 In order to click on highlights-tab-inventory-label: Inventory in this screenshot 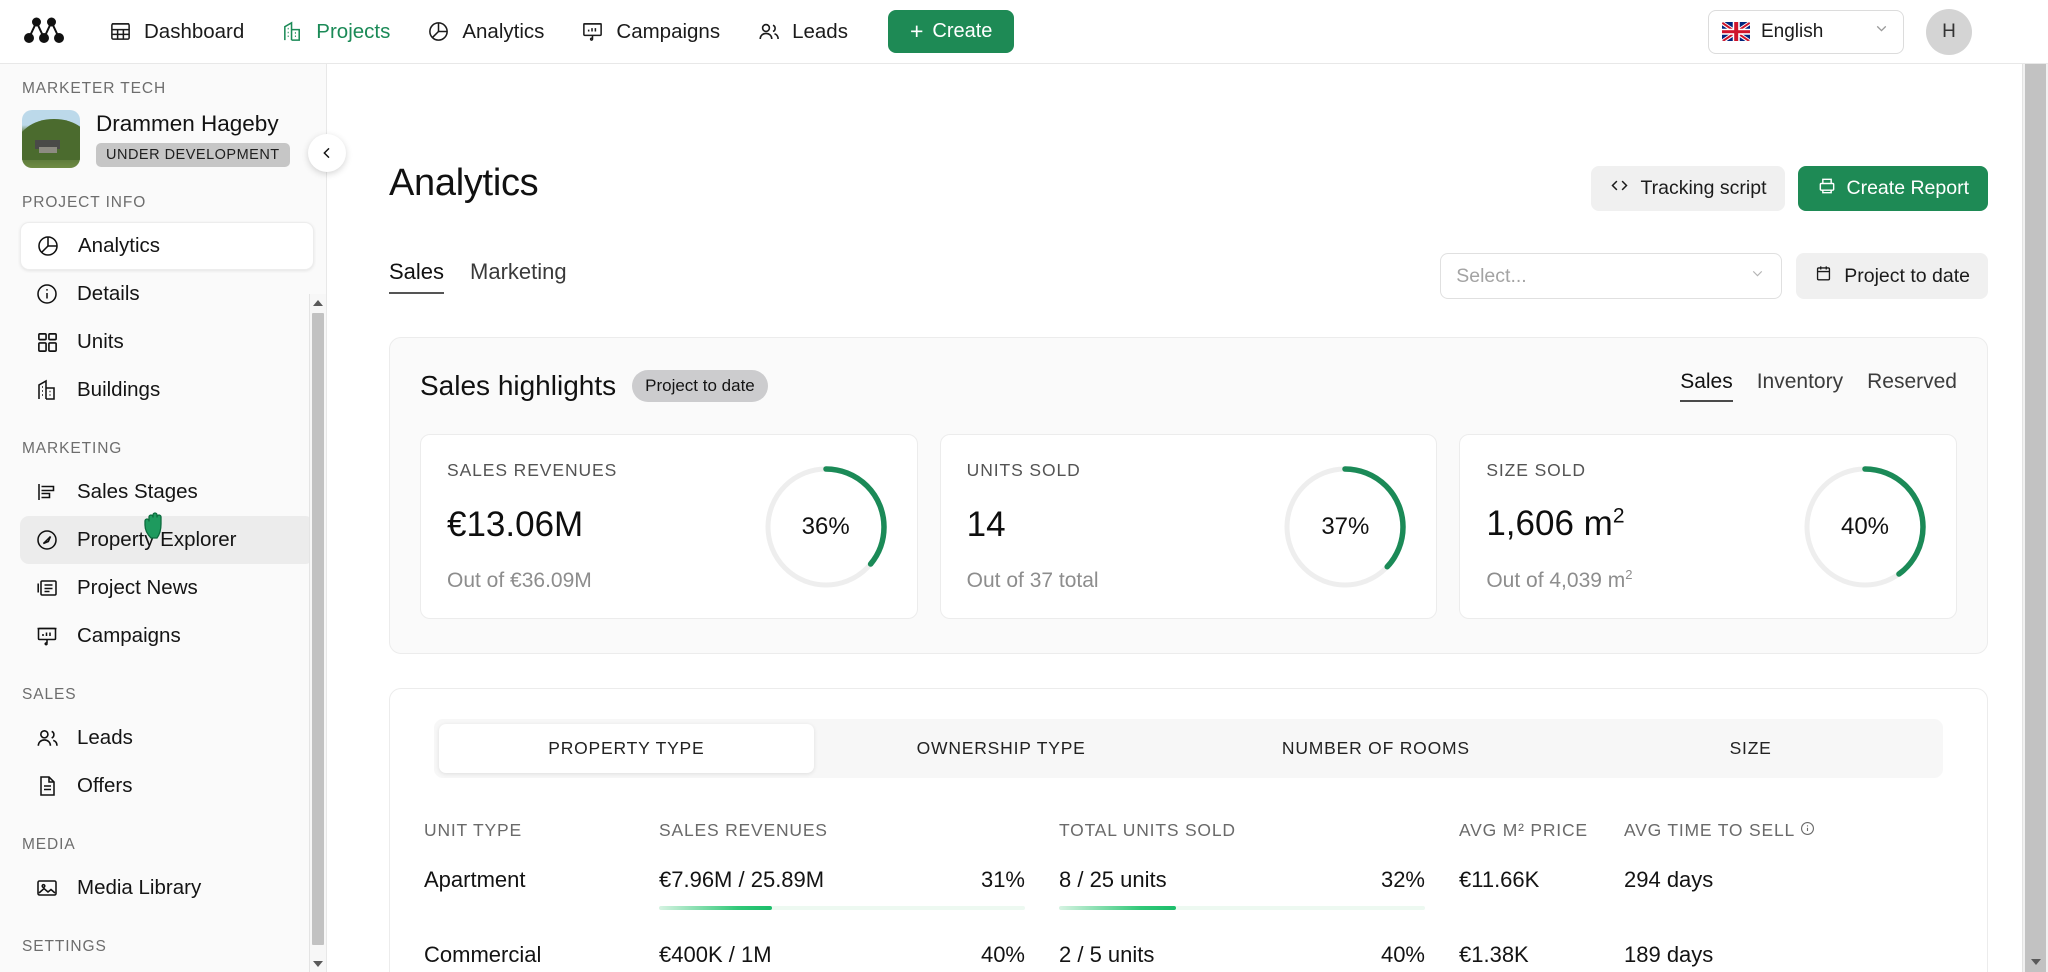, I will do `click(1800, 381)`.